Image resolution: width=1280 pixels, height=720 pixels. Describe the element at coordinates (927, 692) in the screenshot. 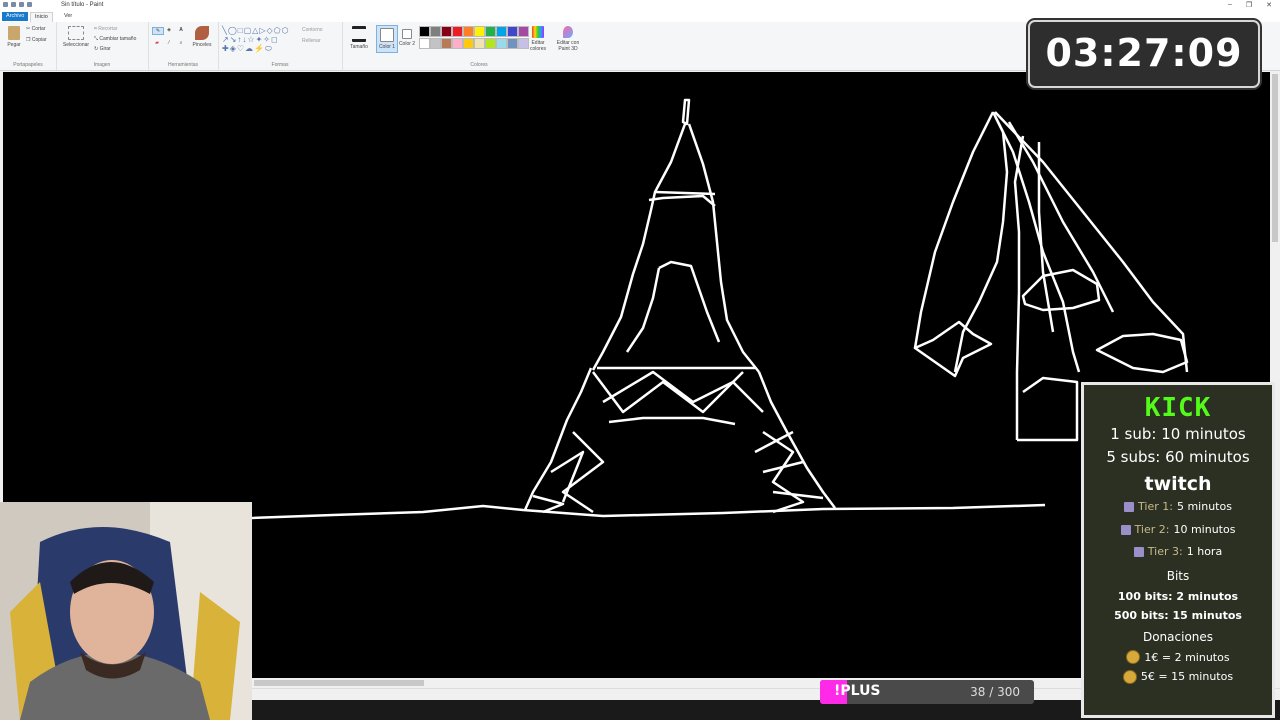

I see `plus-goal-bar: !PLUS 38 / 300` at that location.